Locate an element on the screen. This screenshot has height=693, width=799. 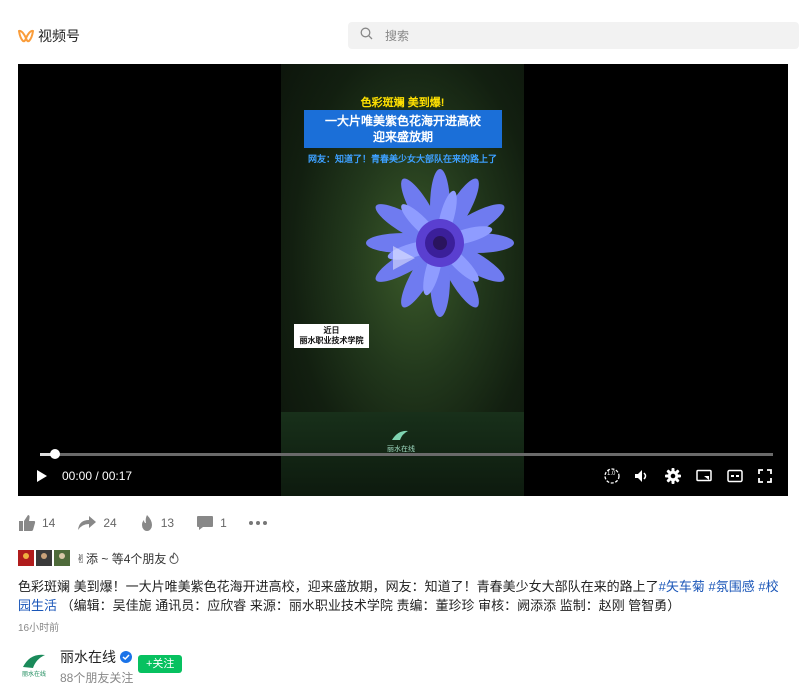
video-watermark: 丽水在线 is located at coordinates (401, 441).